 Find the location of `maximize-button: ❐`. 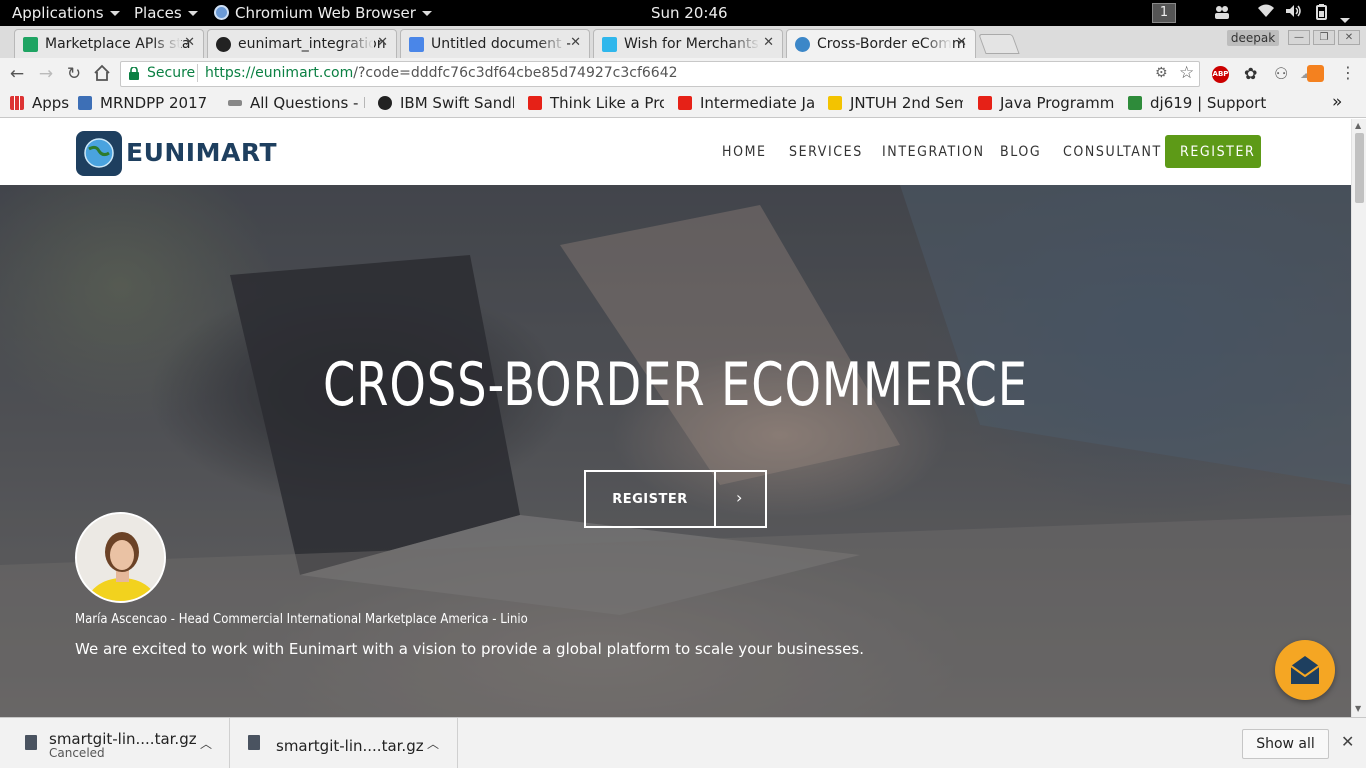

maximize-button: ❐ is located at coordinates (1324, 37).